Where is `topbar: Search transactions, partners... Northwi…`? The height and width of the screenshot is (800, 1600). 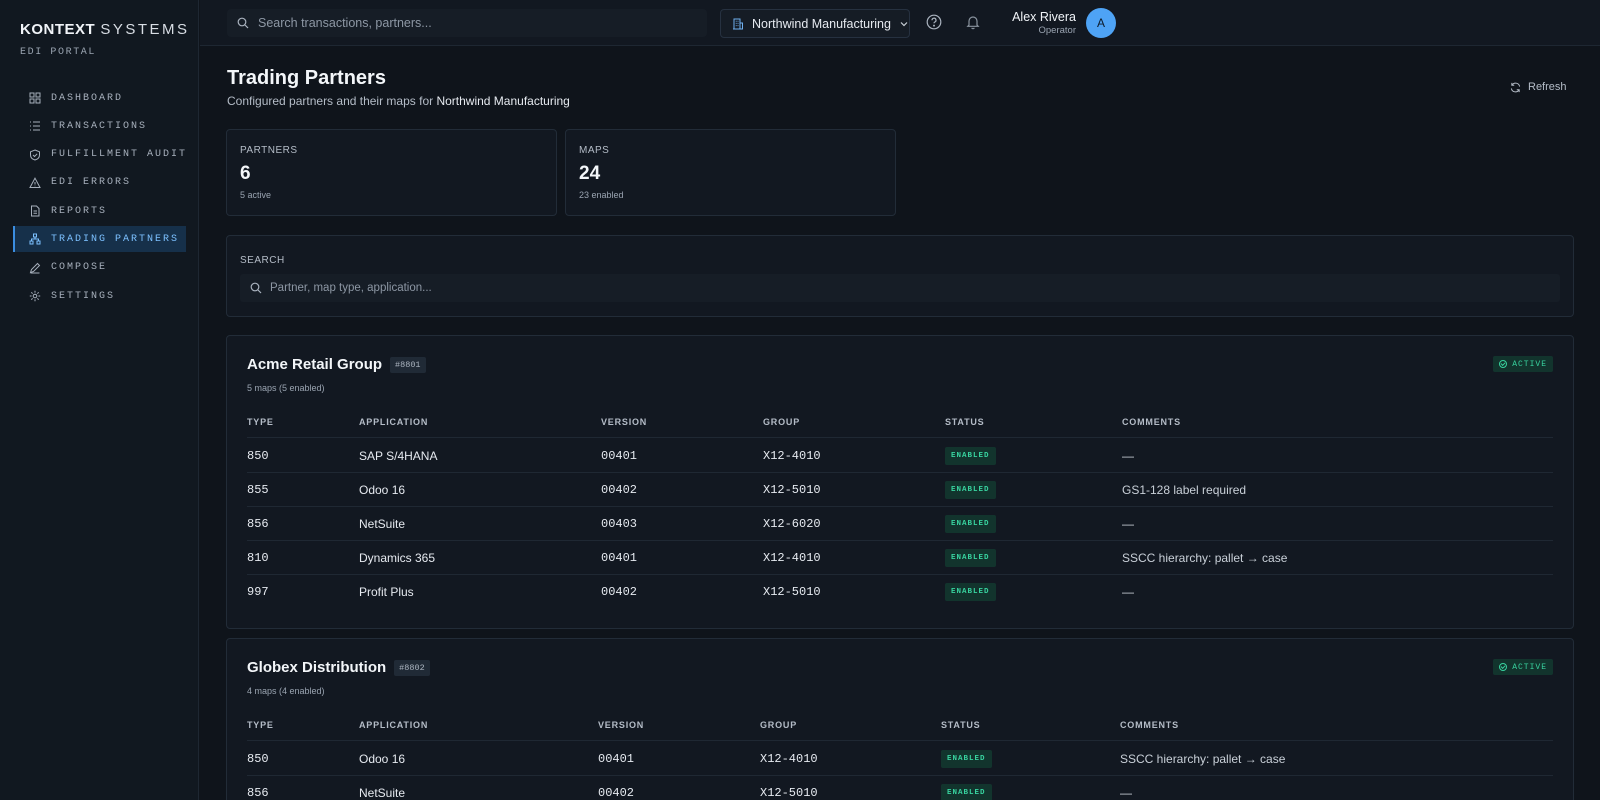
topbar: Search transactions, partners... Northwi… is located at coordinates (900, 23).